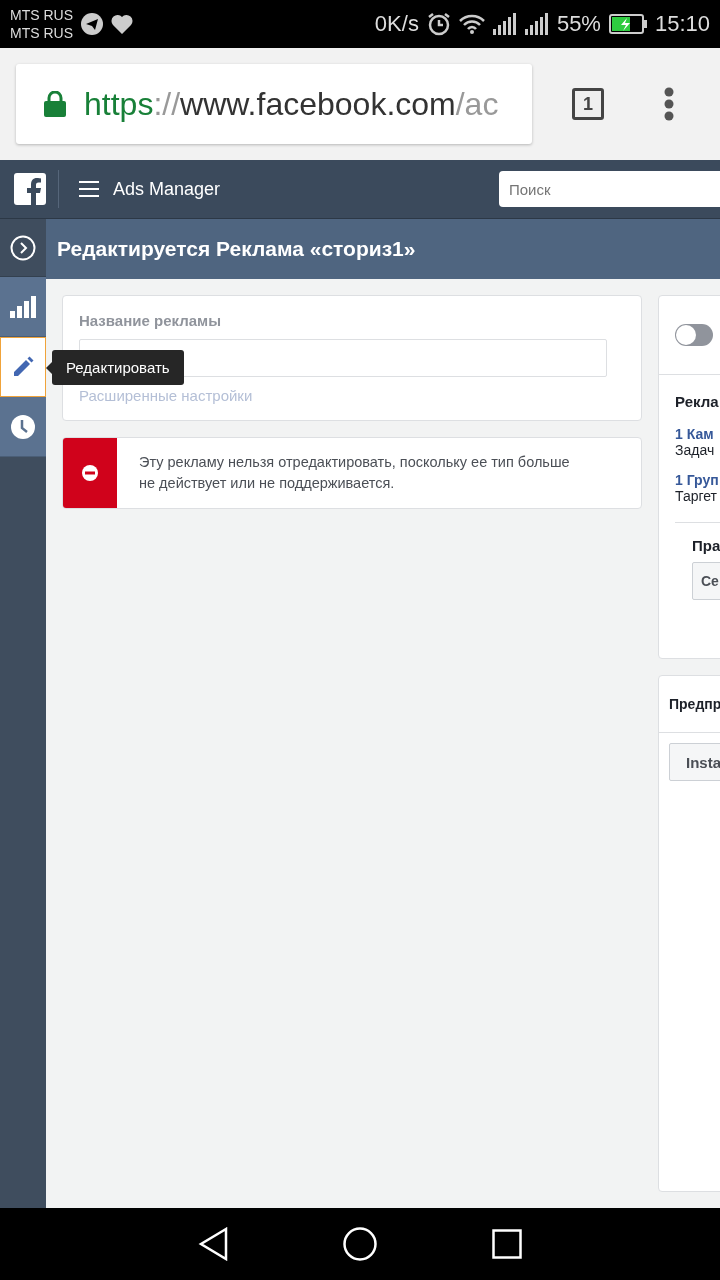  What do you see at coordinates (697, 434) in the screenshot?
I see `item-link: 1 Кам` at bounding box center [697, 434].